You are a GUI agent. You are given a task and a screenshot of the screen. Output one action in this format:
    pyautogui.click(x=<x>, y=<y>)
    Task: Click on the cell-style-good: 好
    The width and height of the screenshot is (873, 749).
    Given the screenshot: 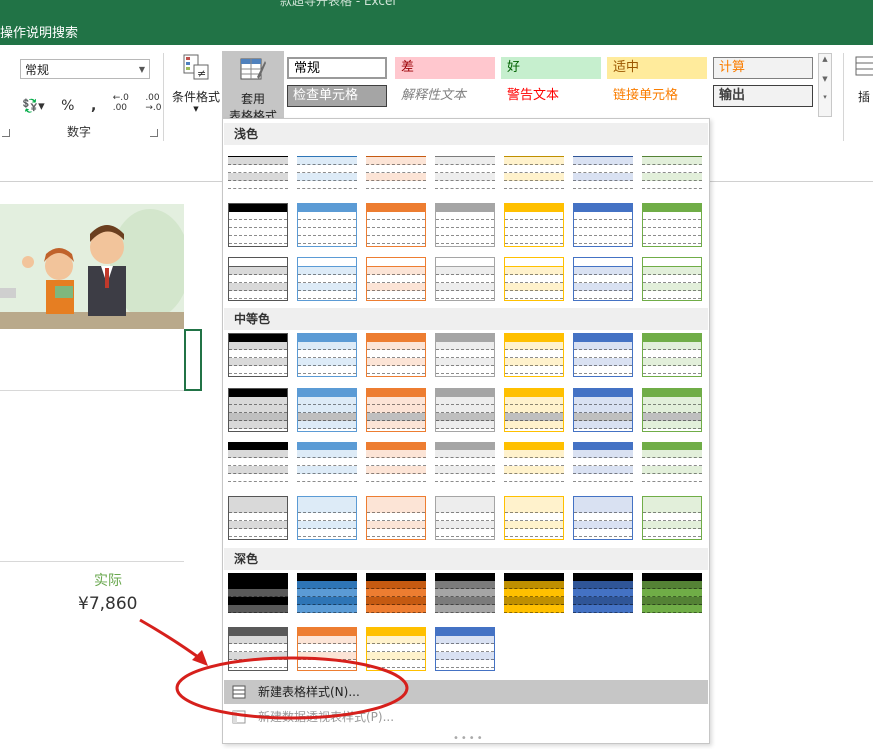 What is the action you would take?
    pyautogui.click(x=551, y=68)
    